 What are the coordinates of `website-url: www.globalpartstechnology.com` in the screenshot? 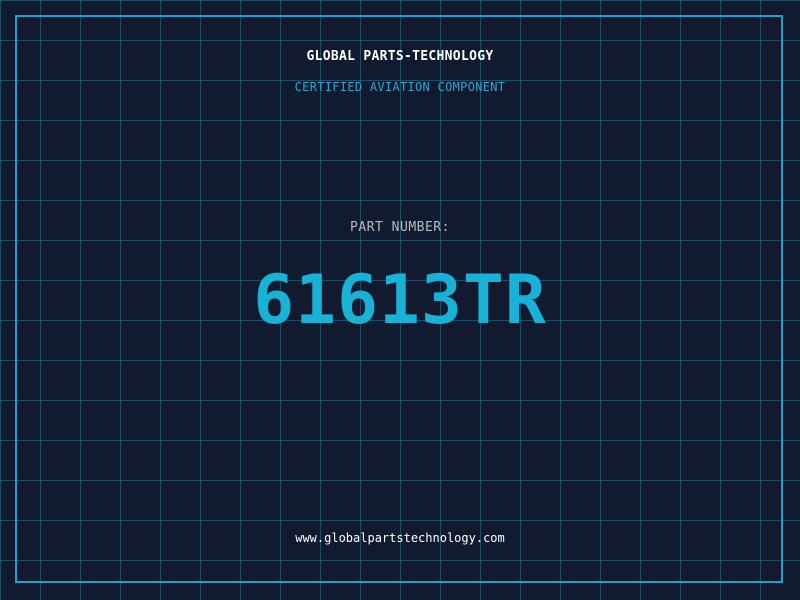 It's located at (400, 538).